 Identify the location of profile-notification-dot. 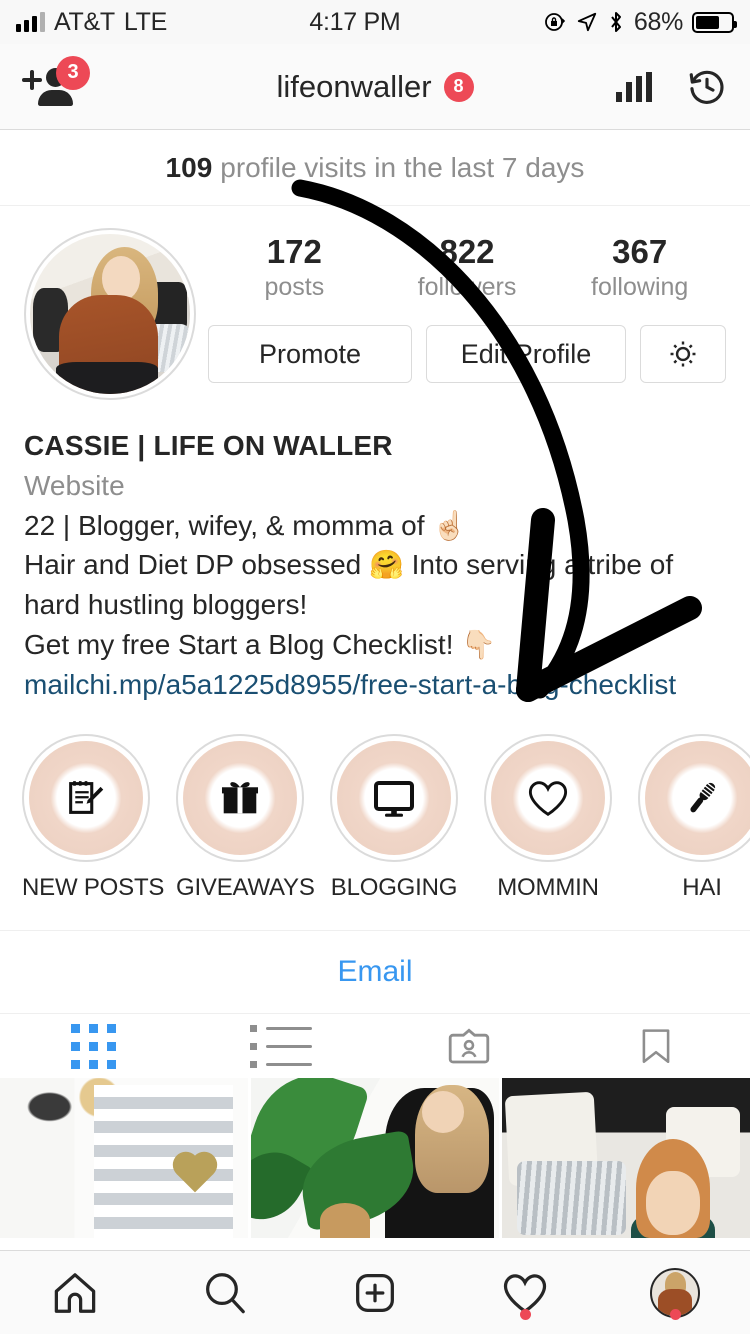
(675, 1314).